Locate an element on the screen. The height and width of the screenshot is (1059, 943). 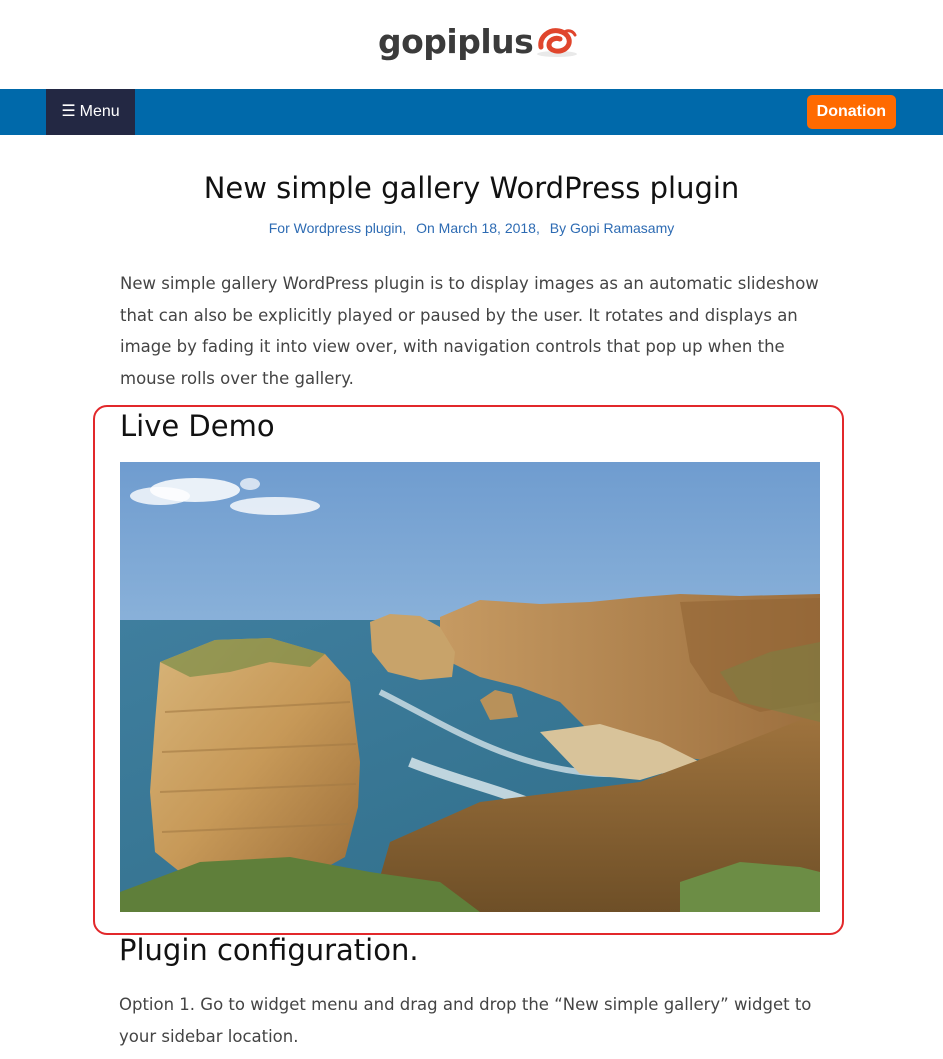
post-author-link: By Gopi Ramasamy is located at coordinates (612, 228).